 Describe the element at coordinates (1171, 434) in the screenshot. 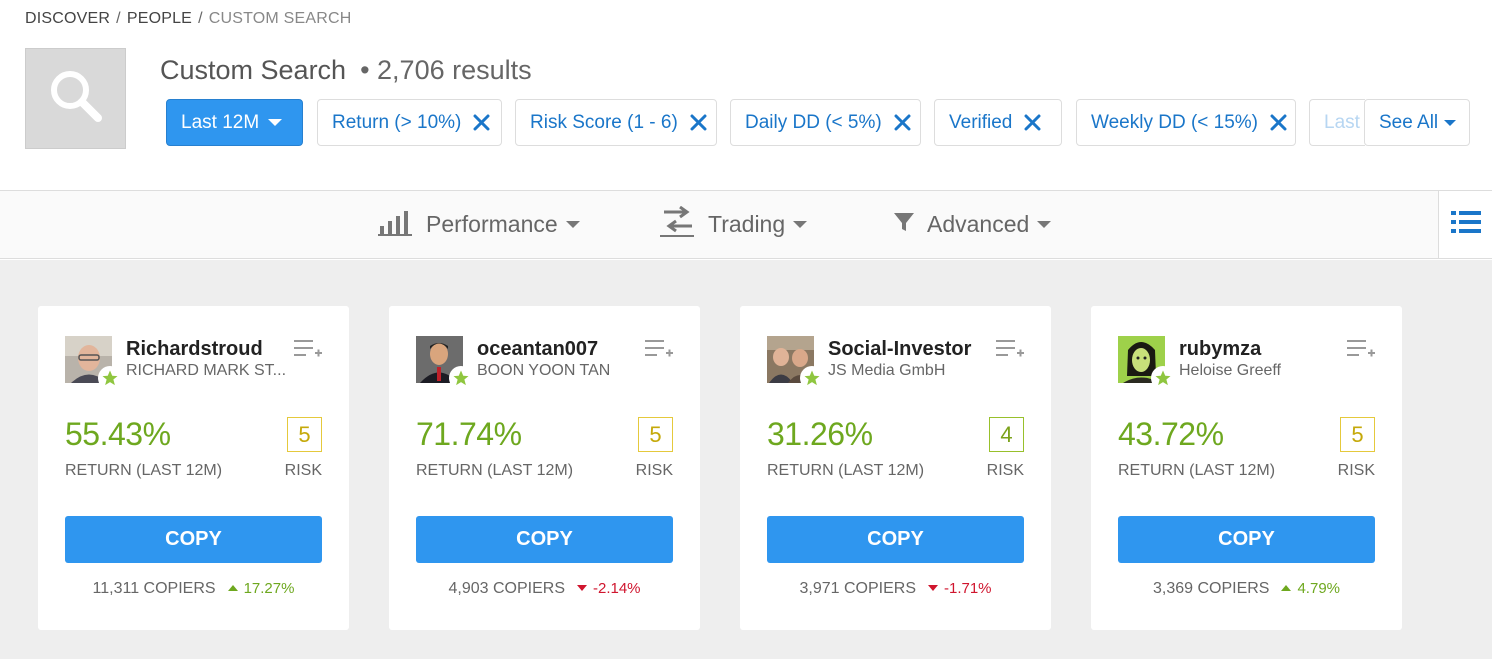

I see `return-value: 43.72%` at that location.